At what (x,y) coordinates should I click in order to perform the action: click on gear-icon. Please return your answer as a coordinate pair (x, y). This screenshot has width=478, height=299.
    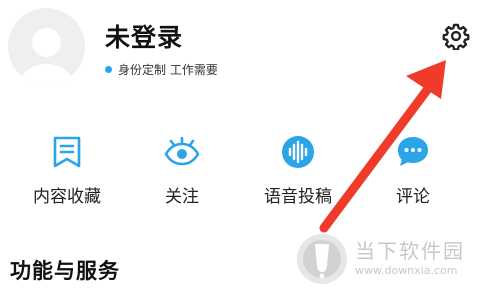
    Looking at the image, I should click on (456, 36).